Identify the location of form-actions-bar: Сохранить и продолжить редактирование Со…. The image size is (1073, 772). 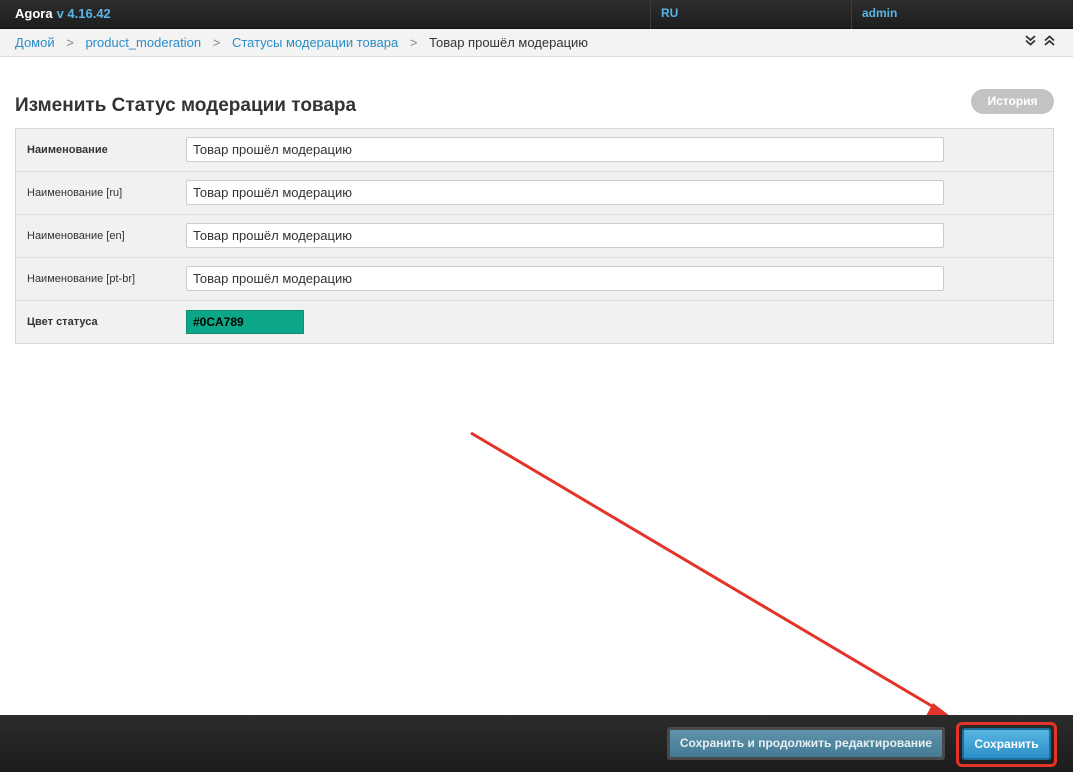
(536, 743).